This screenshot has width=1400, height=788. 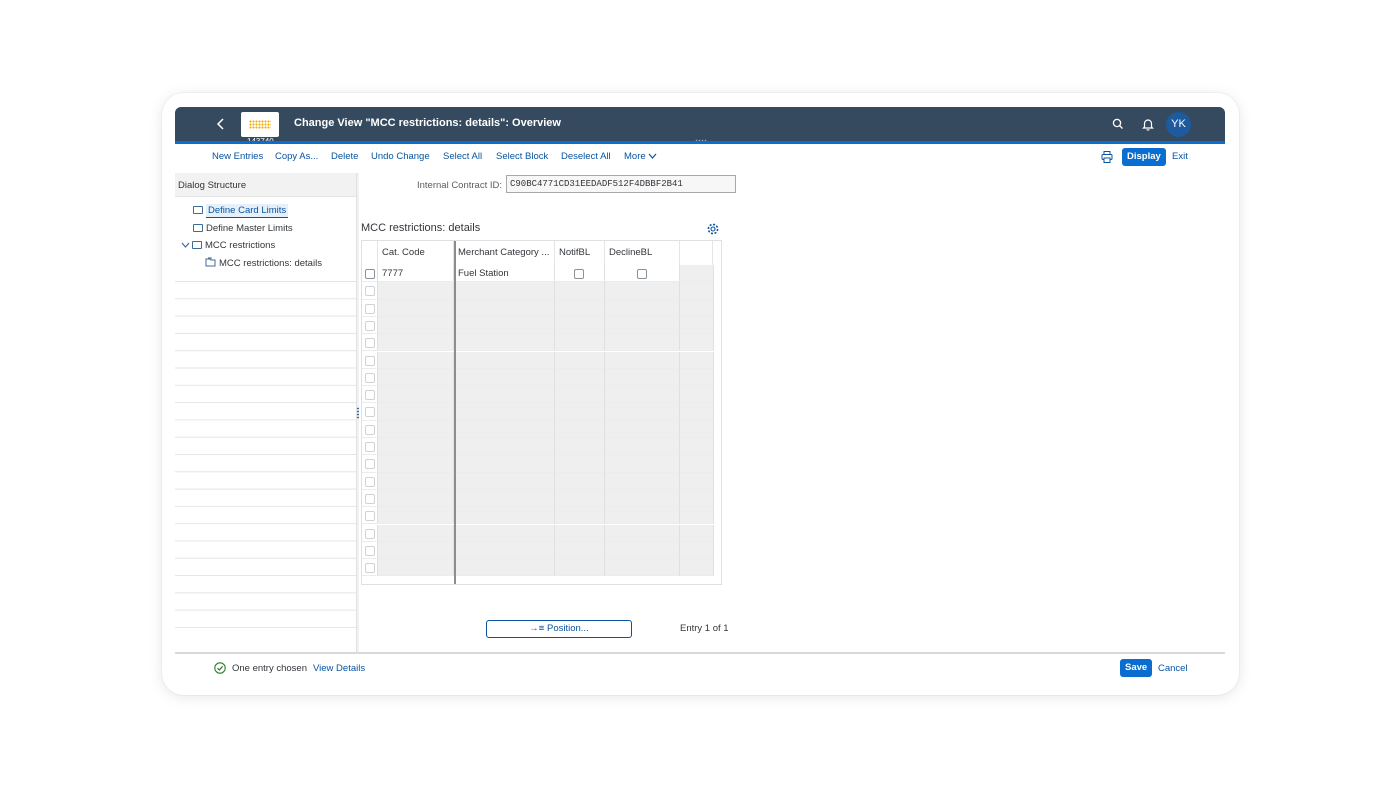 What do you see at coordinates (1178, 124) in the screenshot?
I see `user-avatar: YK` at bounding box center [1178, 124].